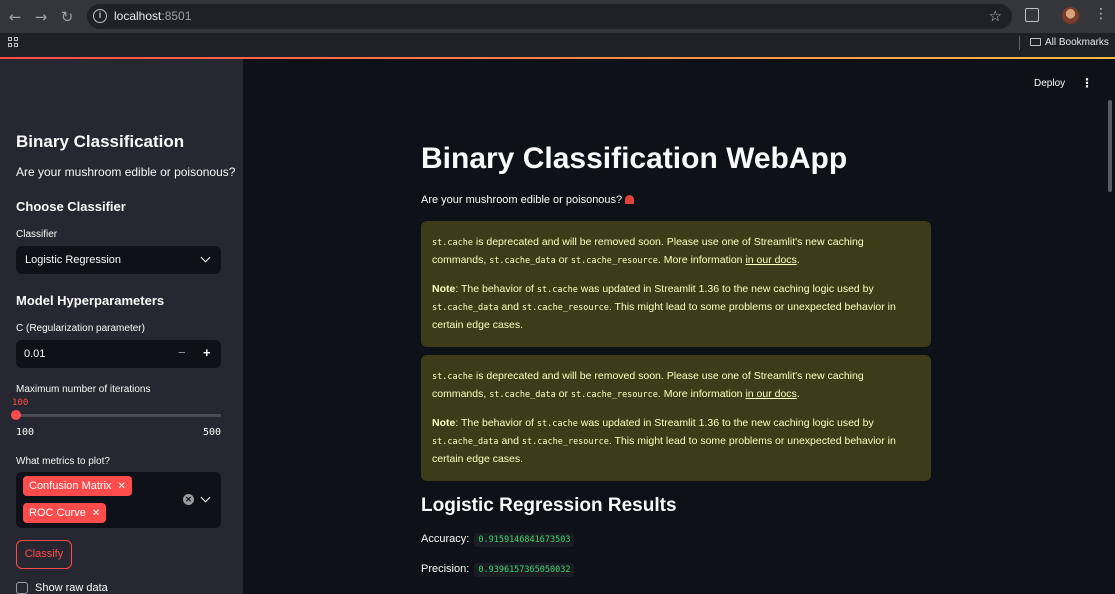 The width and height of the screenshot is (1115, 594). I want to click on url-text: localhost:8501, so click(152, 16).